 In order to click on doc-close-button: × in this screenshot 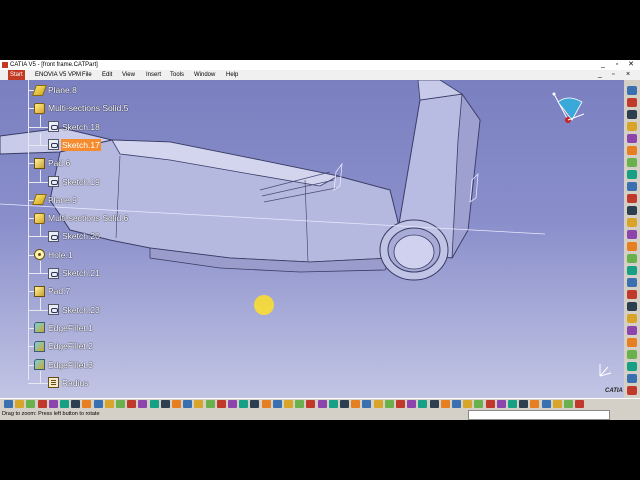, I will do `click(628, 75)`.